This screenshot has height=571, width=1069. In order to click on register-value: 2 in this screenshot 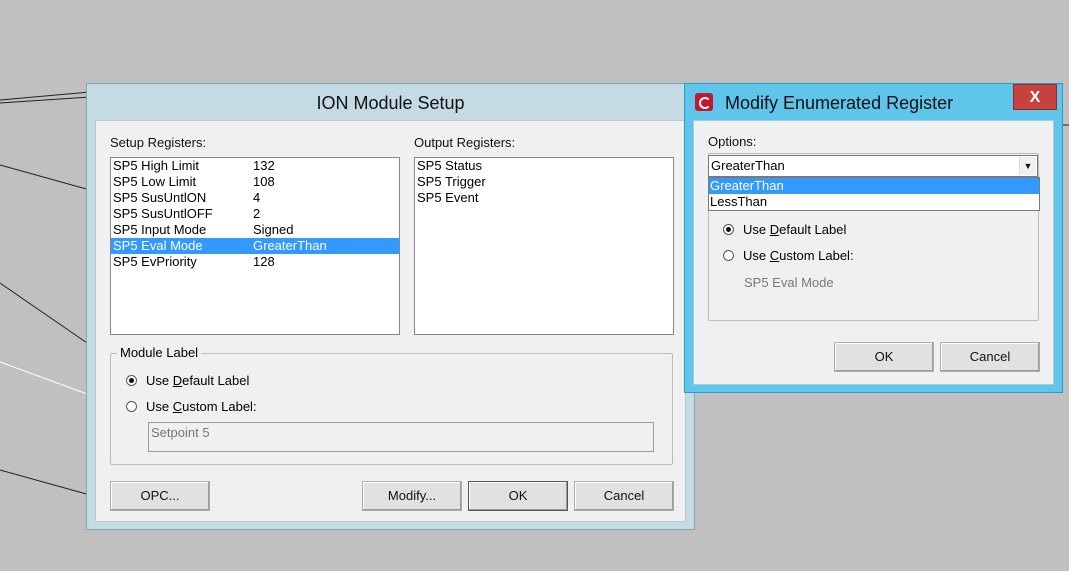, I will do `click(257, 213)`.